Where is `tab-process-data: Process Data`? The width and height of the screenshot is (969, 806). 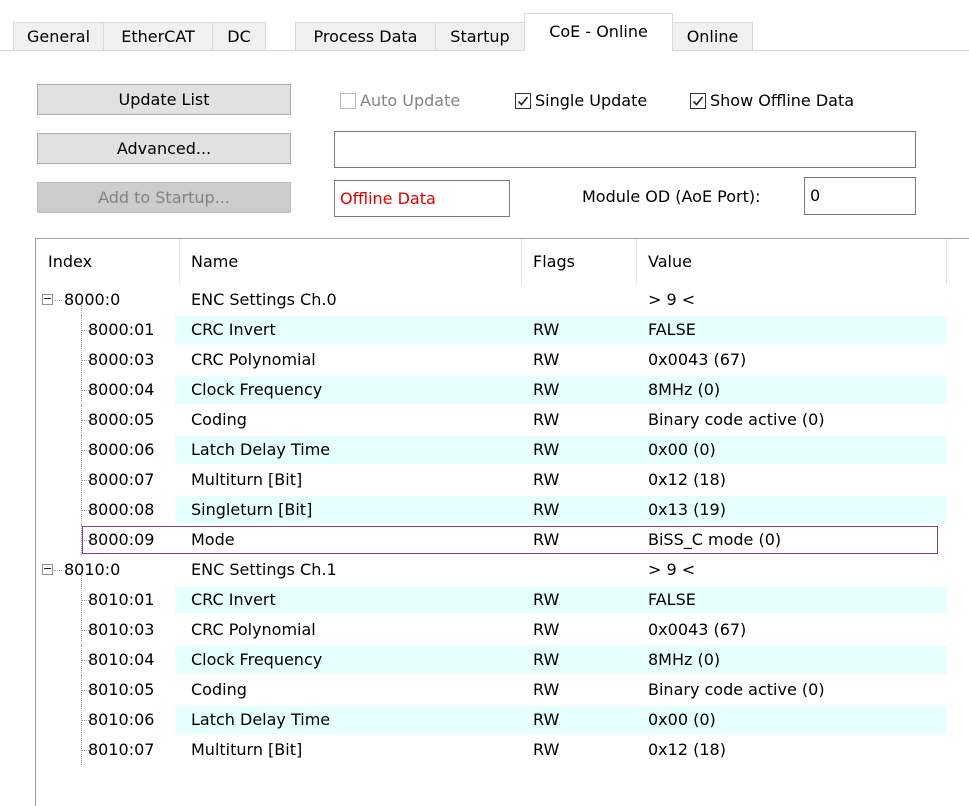 tab-process-data: Process Data is located at coordinates (365, 36).